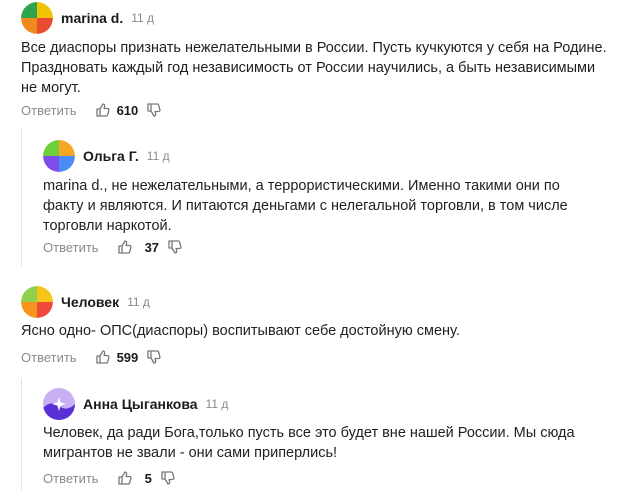  I want to click on comment-text-line: торговли наркотой., so click(107, 226).